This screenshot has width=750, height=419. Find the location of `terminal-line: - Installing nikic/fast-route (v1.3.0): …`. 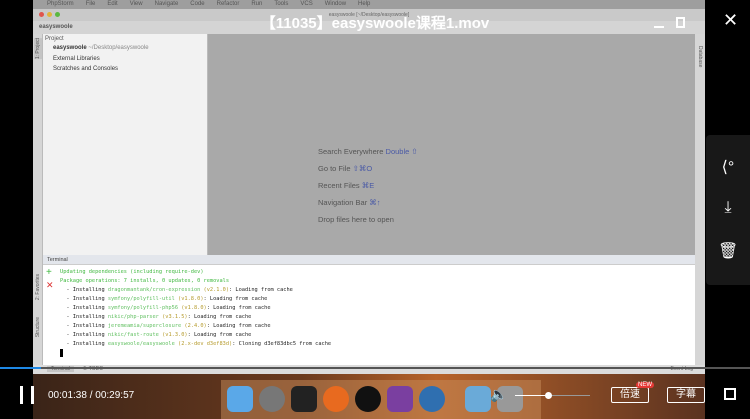

terminal-line: - Installing nikic/fast-route (v1.3.0): … is located at coordinates (195, 335).